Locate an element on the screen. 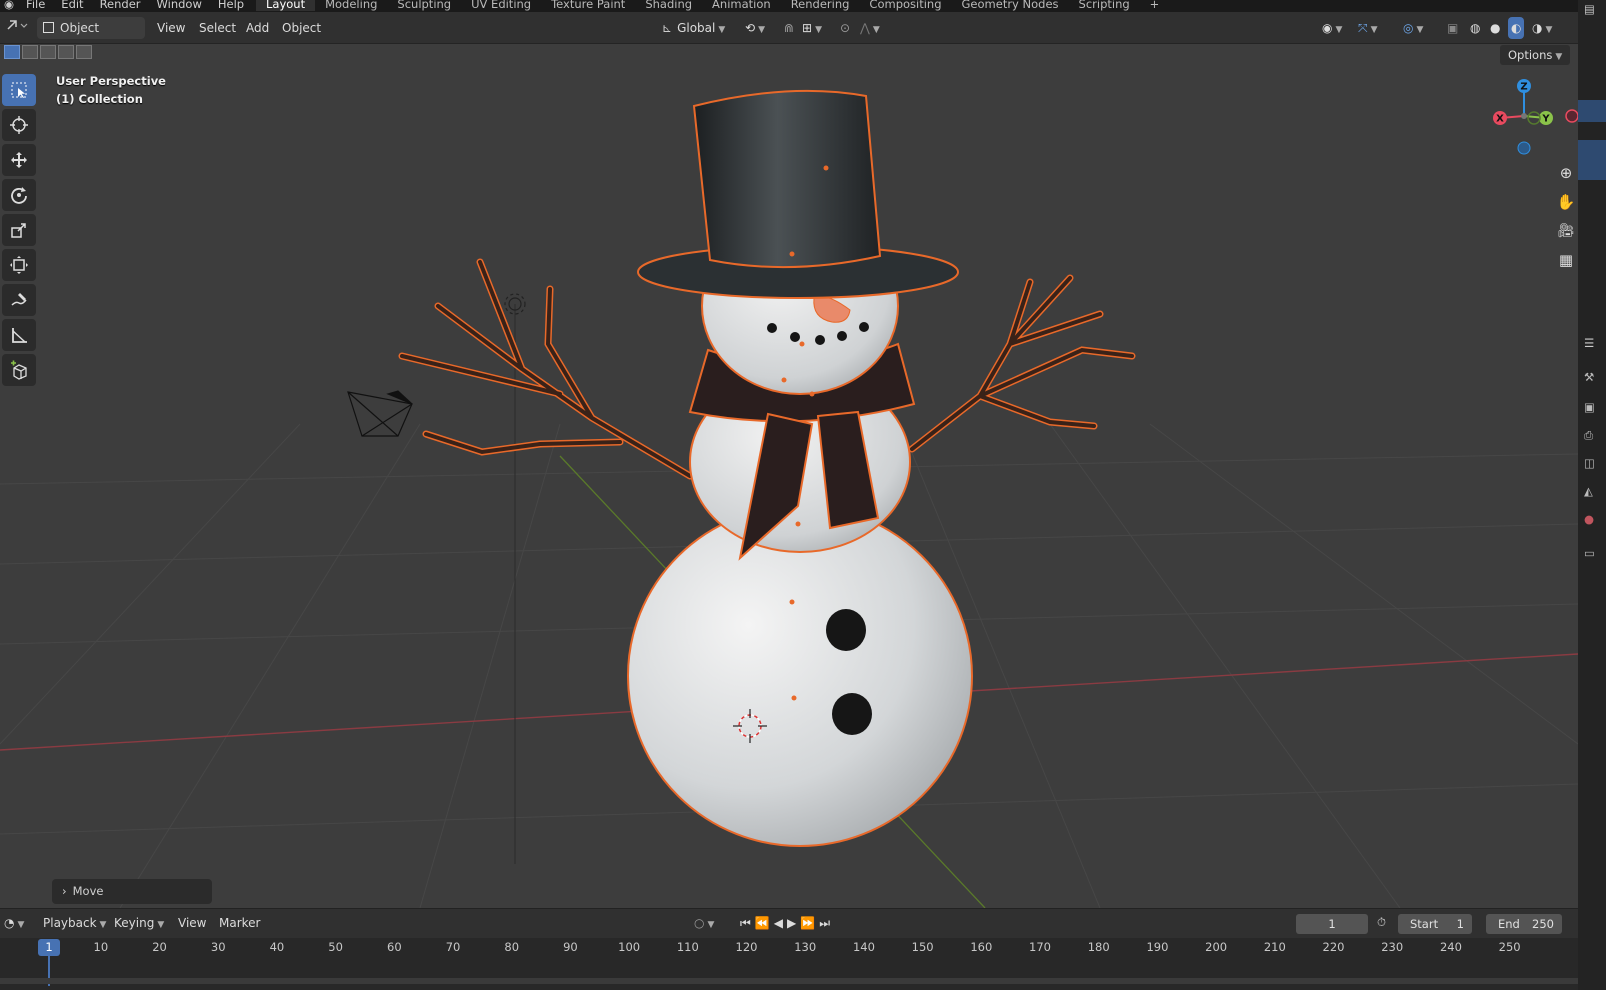  select-intersect-button is located at coordinates (84, 52).